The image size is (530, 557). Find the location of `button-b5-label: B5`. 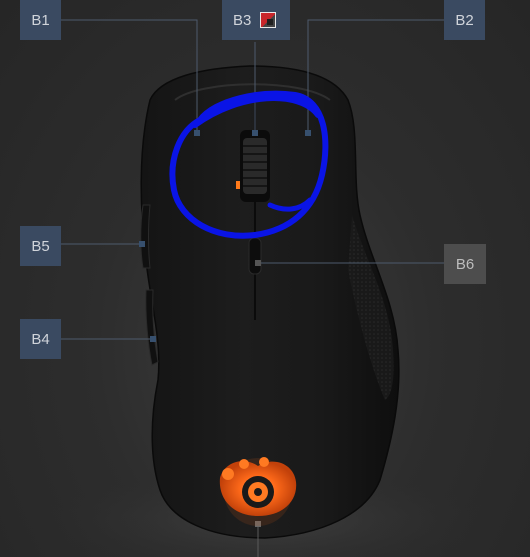

button-b5-label: B5 is located at coordinates (40, 246).